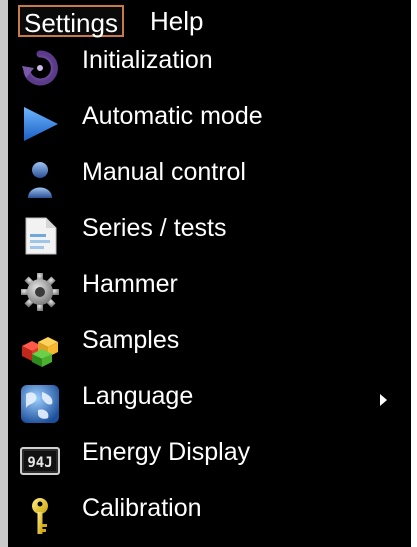 The image size is (417, 547). I want to click on document-icon, so click(41, 236).